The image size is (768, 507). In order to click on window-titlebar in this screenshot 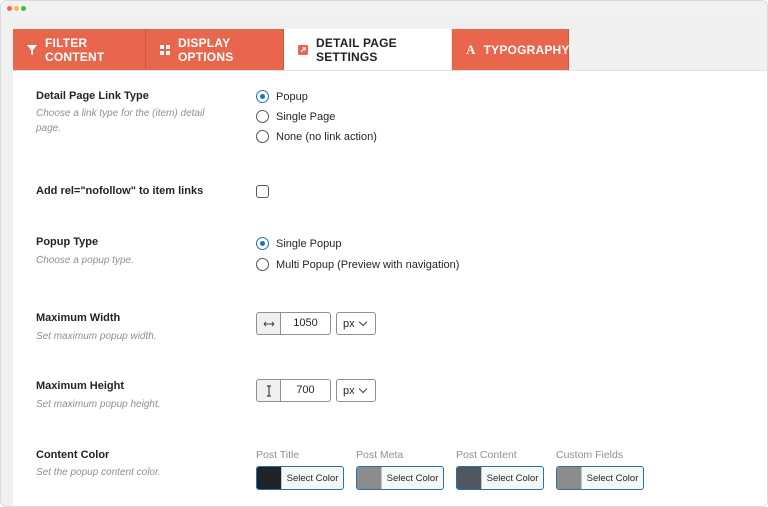, I will do `click(384, 9)`.